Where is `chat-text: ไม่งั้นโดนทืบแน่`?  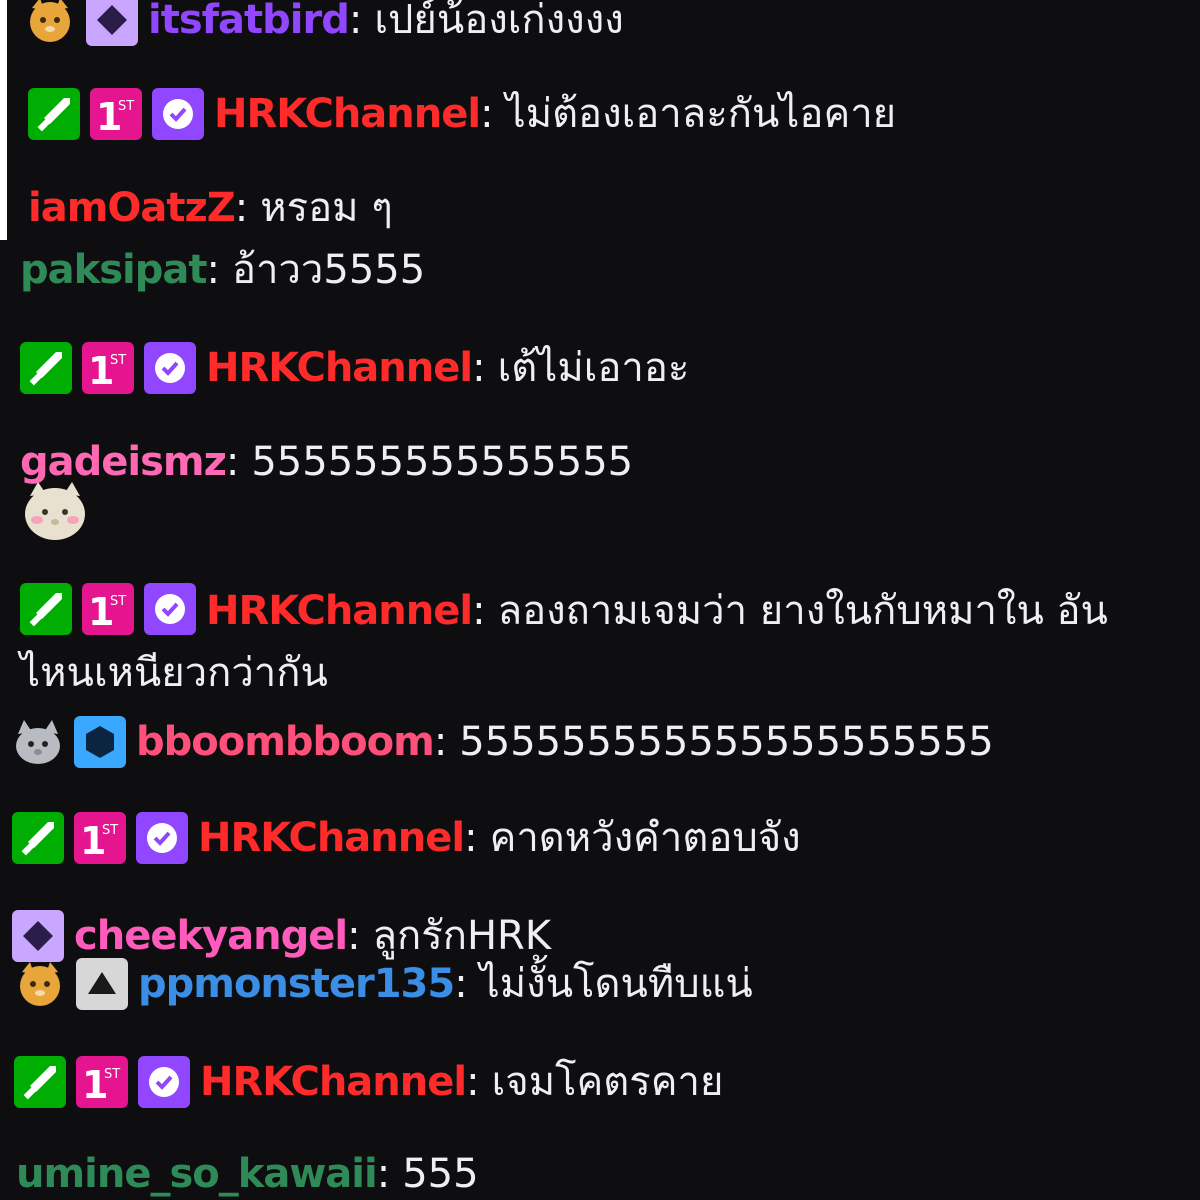
chat-text: ไม่งั้นโดนทืบแน่ is located at coordinates (616, 984).